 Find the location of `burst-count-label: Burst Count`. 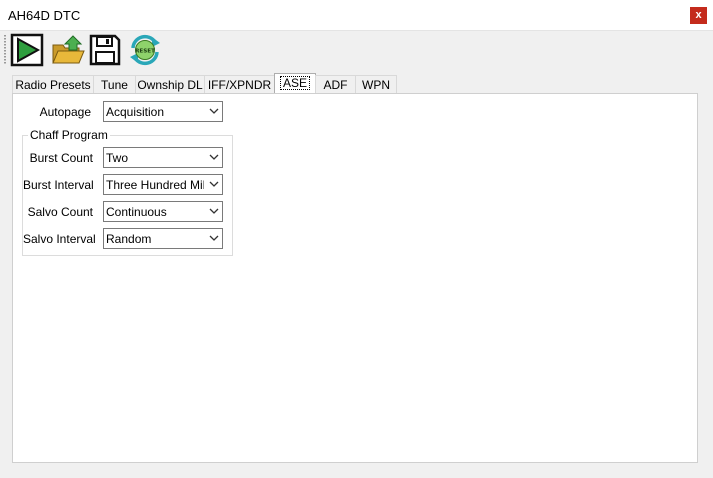

burst-count-label: Burst Count is located at coordinates (61, 158).